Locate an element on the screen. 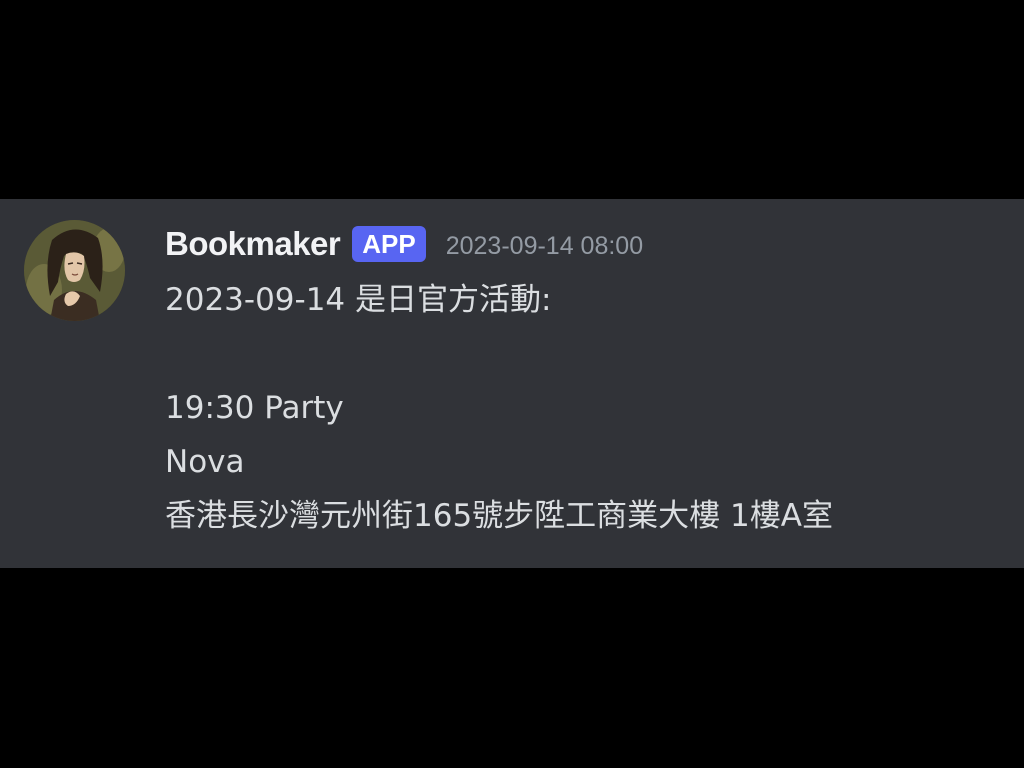 Image resolution: width=1024 pixels, height=768 pixels. message-line-address: 香港長沙灣元州街165號步陞工商業大樓 1樓A室 is located at coordinates (499, 516).